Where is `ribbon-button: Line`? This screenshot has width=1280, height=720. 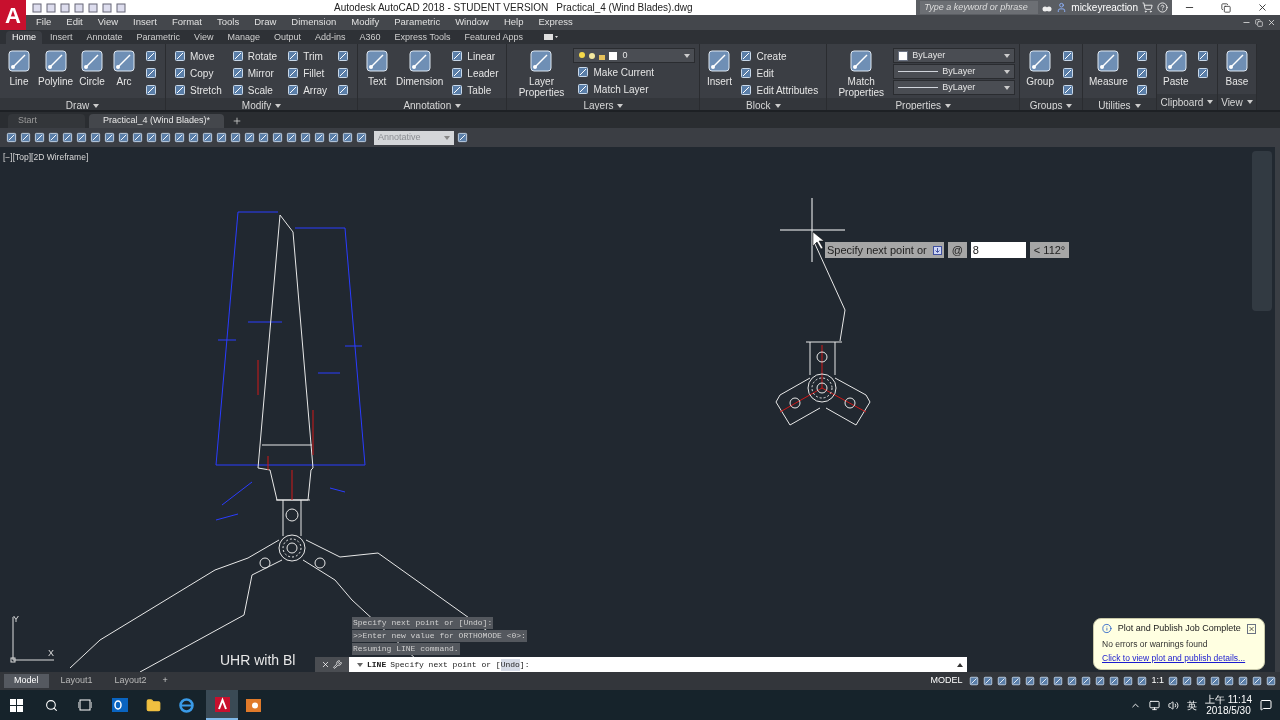
ribbon-button: Line is located at coordinates (19, 67).